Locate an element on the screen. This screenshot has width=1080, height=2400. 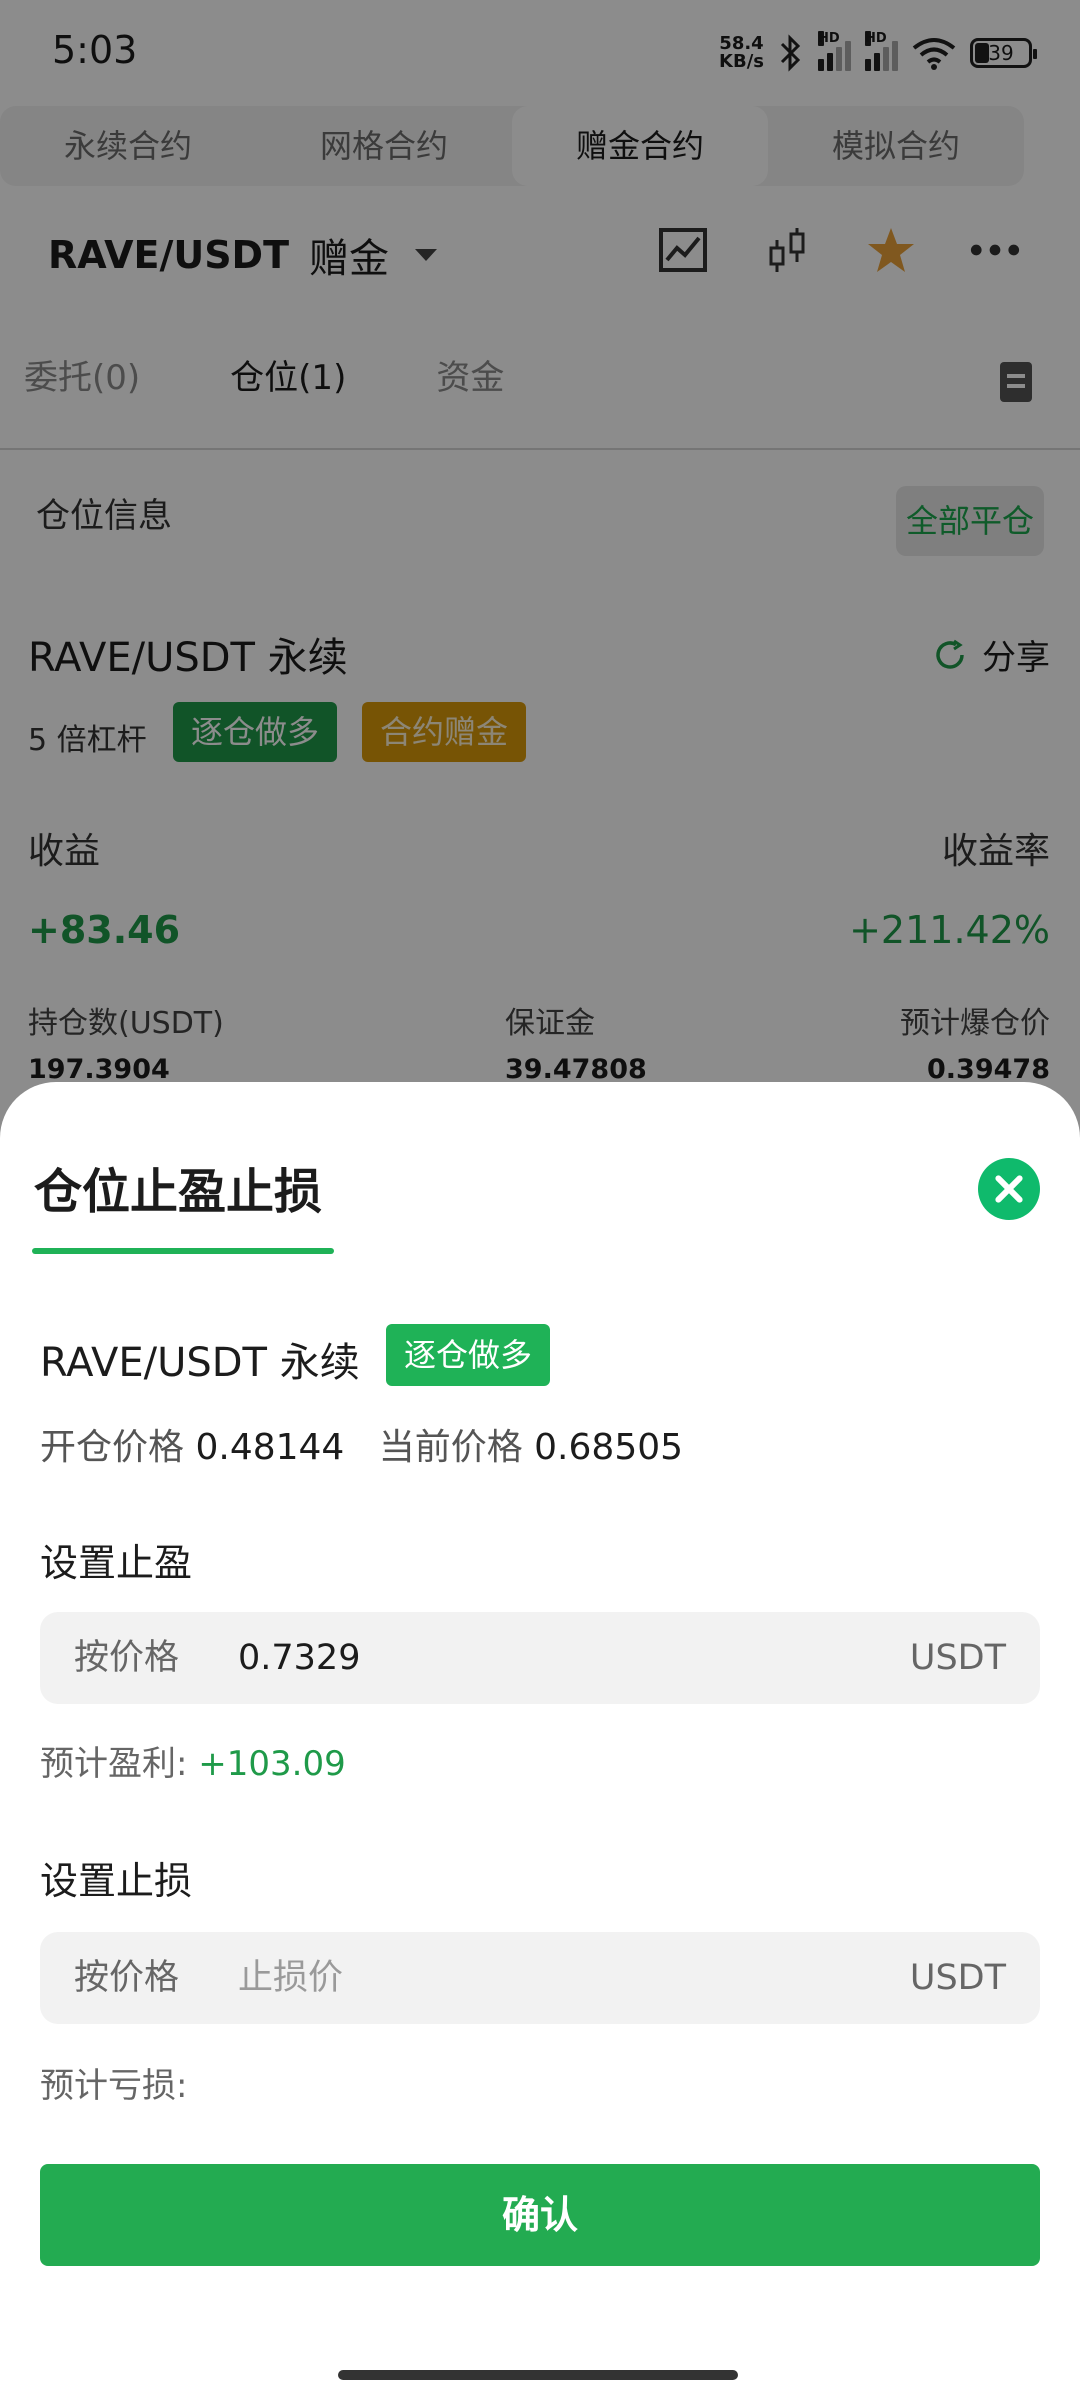
stop-loss-price-input is located at coordinates (538, 1978).